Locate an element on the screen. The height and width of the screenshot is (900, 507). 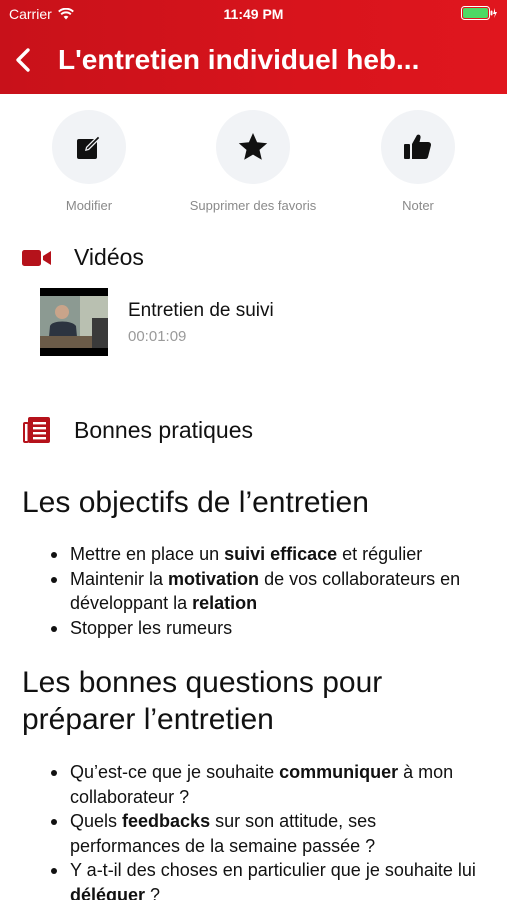
bold-text: communiquer is located at coordinates (339, 772).